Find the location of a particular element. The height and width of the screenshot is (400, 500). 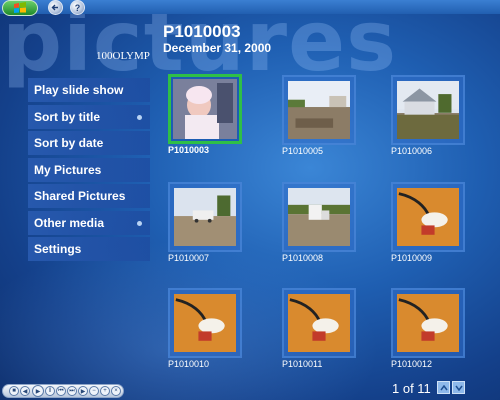

menu-item-label: Sort by date is located at coordinates (69, 143).